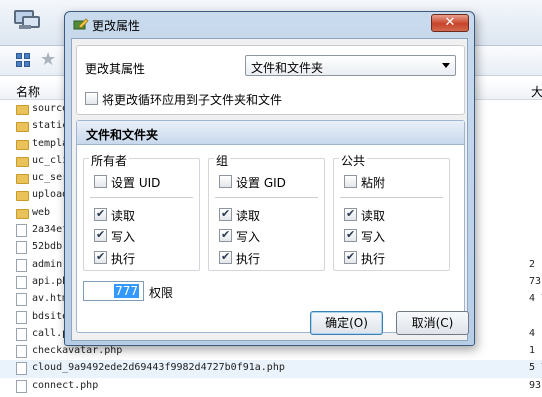 This screenshot has width=542, height=397. What do you see at coordinates (50, 230) in the screenshot?
I see `file-name: 2a34ef` at bounding box center [50, 230].